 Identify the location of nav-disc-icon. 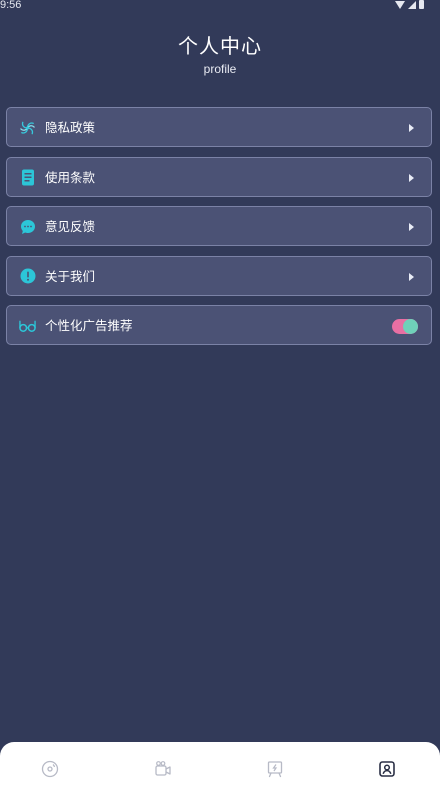
(50, 769).